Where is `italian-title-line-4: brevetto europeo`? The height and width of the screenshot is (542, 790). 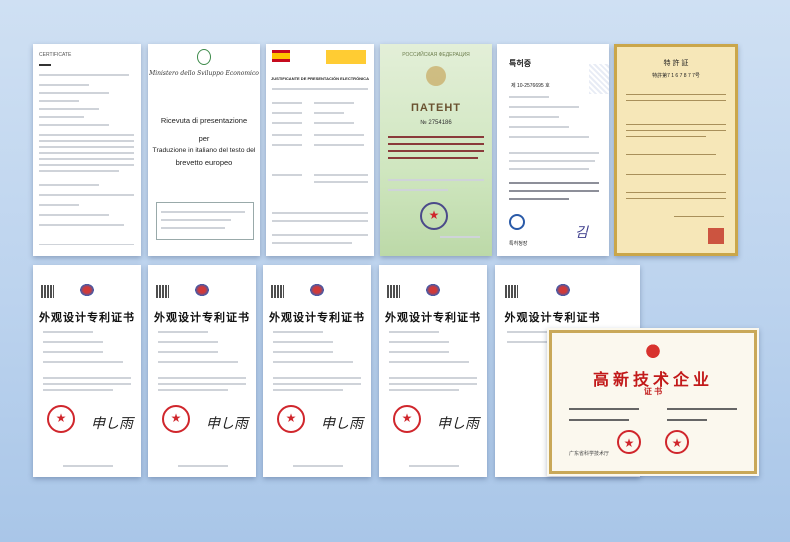 italian-title-line-4: brevetto europeo is located at coordinates (204, 162).